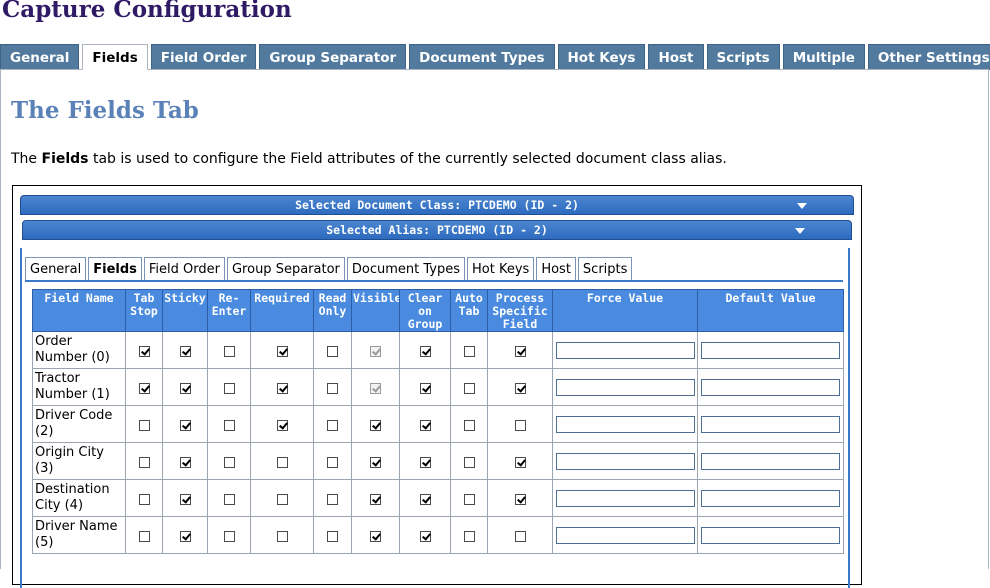 This screenshot has height=588, width=990. Describe the element at coordinates (482, 57) in the screenshot. I see `tab-document-types: Document Types` at that location.